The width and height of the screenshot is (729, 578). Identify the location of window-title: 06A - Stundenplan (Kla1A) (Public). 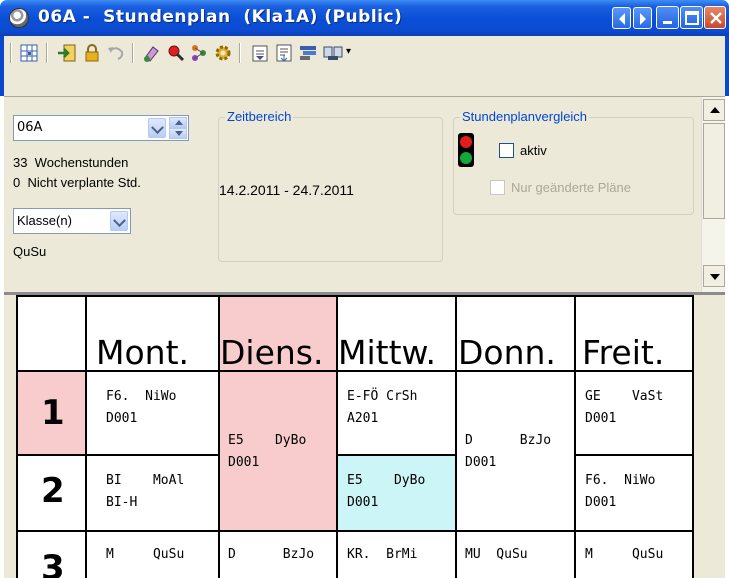
(220, 17).